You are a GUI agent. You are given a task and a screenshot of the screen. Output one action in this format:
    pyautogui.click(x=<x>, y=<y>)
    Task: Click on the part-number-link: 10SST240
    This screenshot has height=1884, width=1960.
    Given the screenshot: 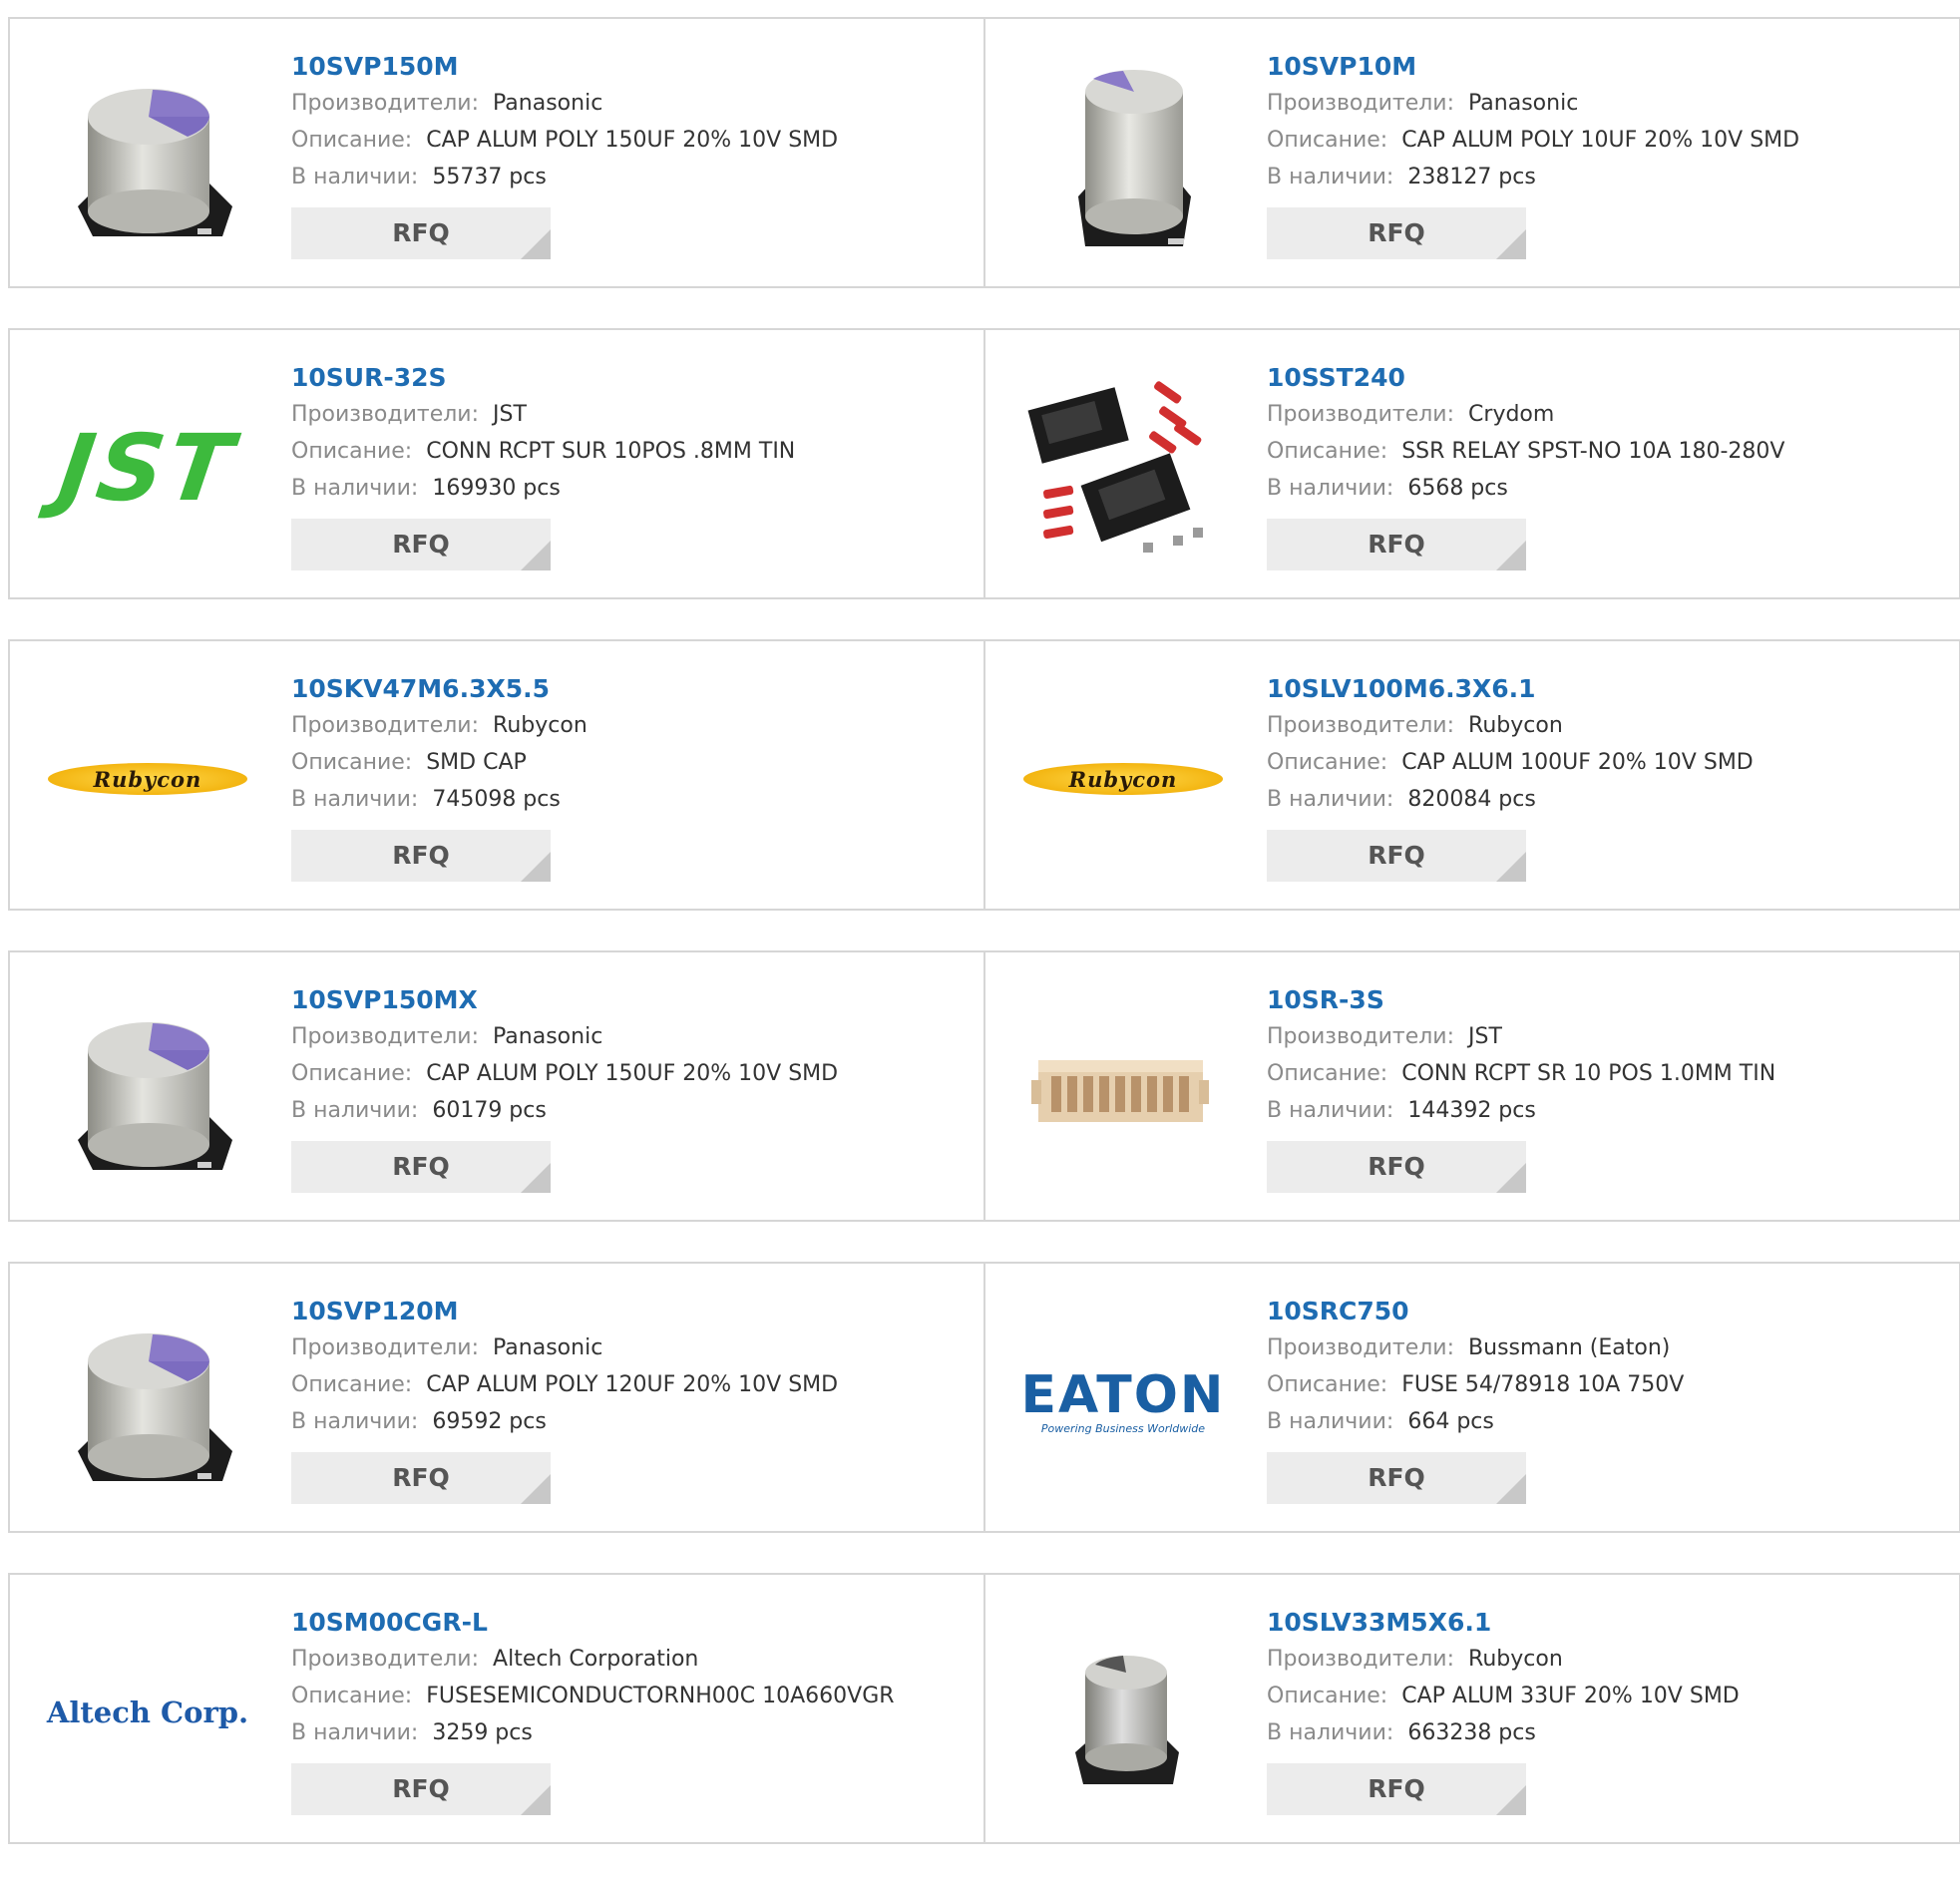 What is the action you would take?
    pyautogui.click(x=1526, y=378)
    